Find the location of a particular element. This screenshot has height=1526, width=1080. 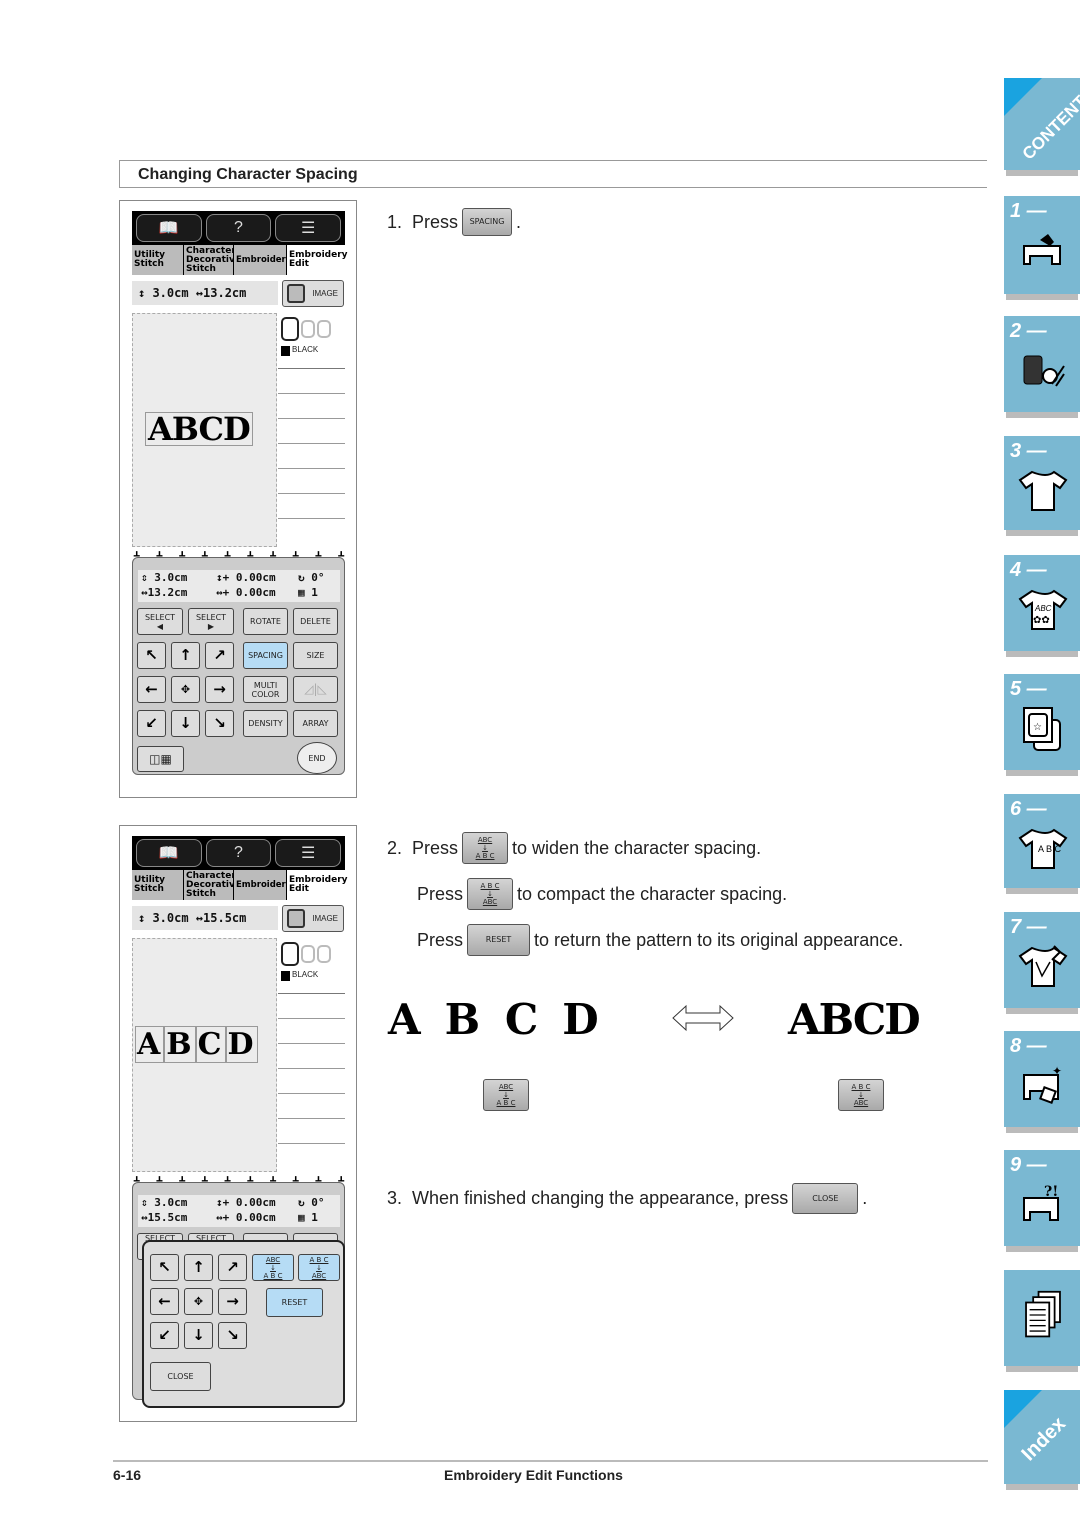

multi-color-button: MULTI COLOR is located at coordinates (265, 689).